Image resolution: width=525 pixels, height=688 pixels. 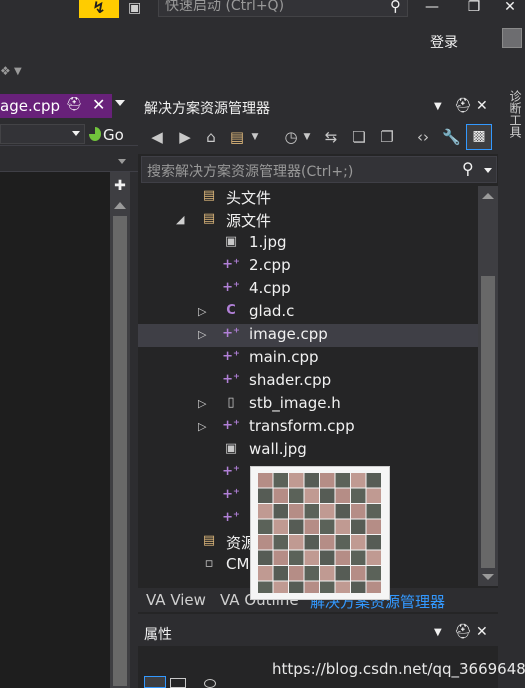 What do you see at coordinates (99, 9) in the screenshot?
I see `visual-studio-logo-icon: ↯` at bounding box center [99, 9].